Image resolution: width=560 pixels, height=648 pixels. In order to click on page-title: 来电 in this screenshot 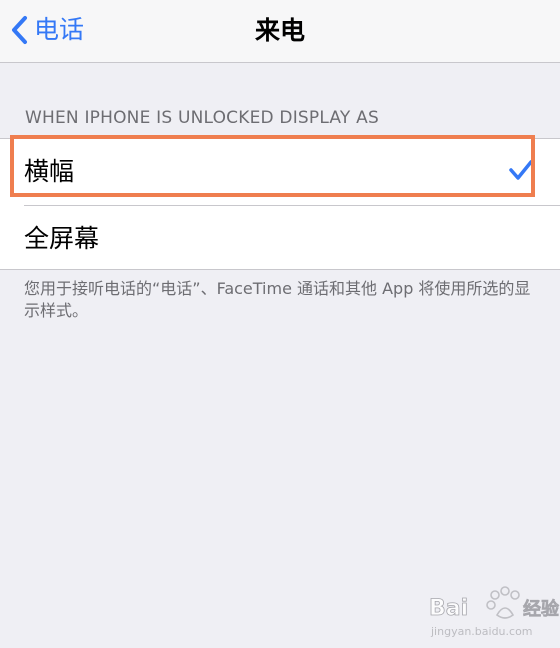, I will do `click(279, 30)`.